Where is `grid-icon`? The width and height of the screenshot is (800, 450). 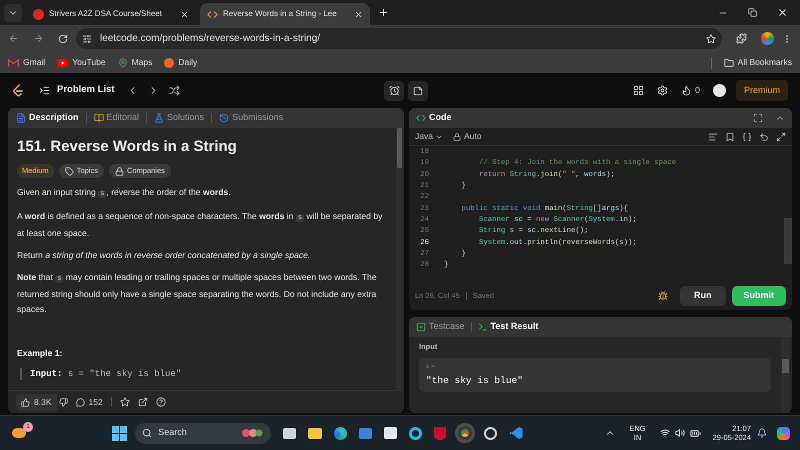 grid-icon is located at coordinates (638, 90).